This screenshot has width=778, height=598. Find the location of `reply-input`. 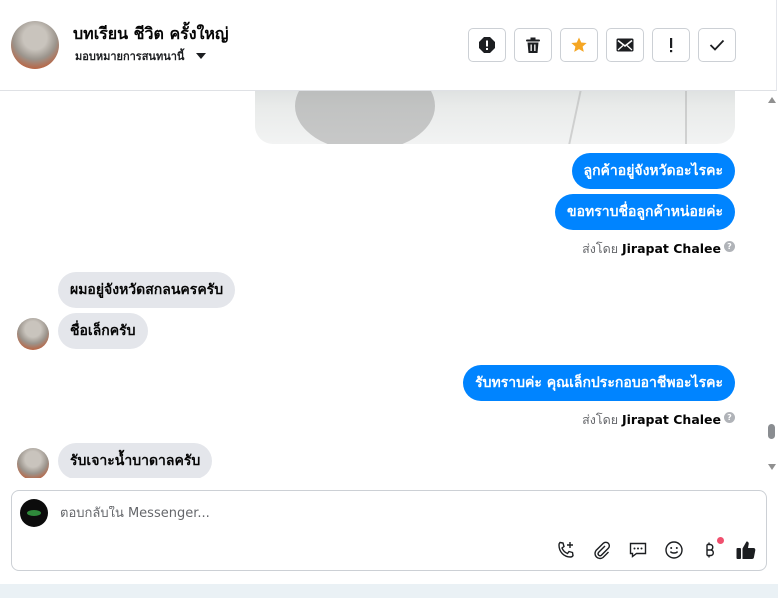

reply-input is located at coordinates (360, 513).